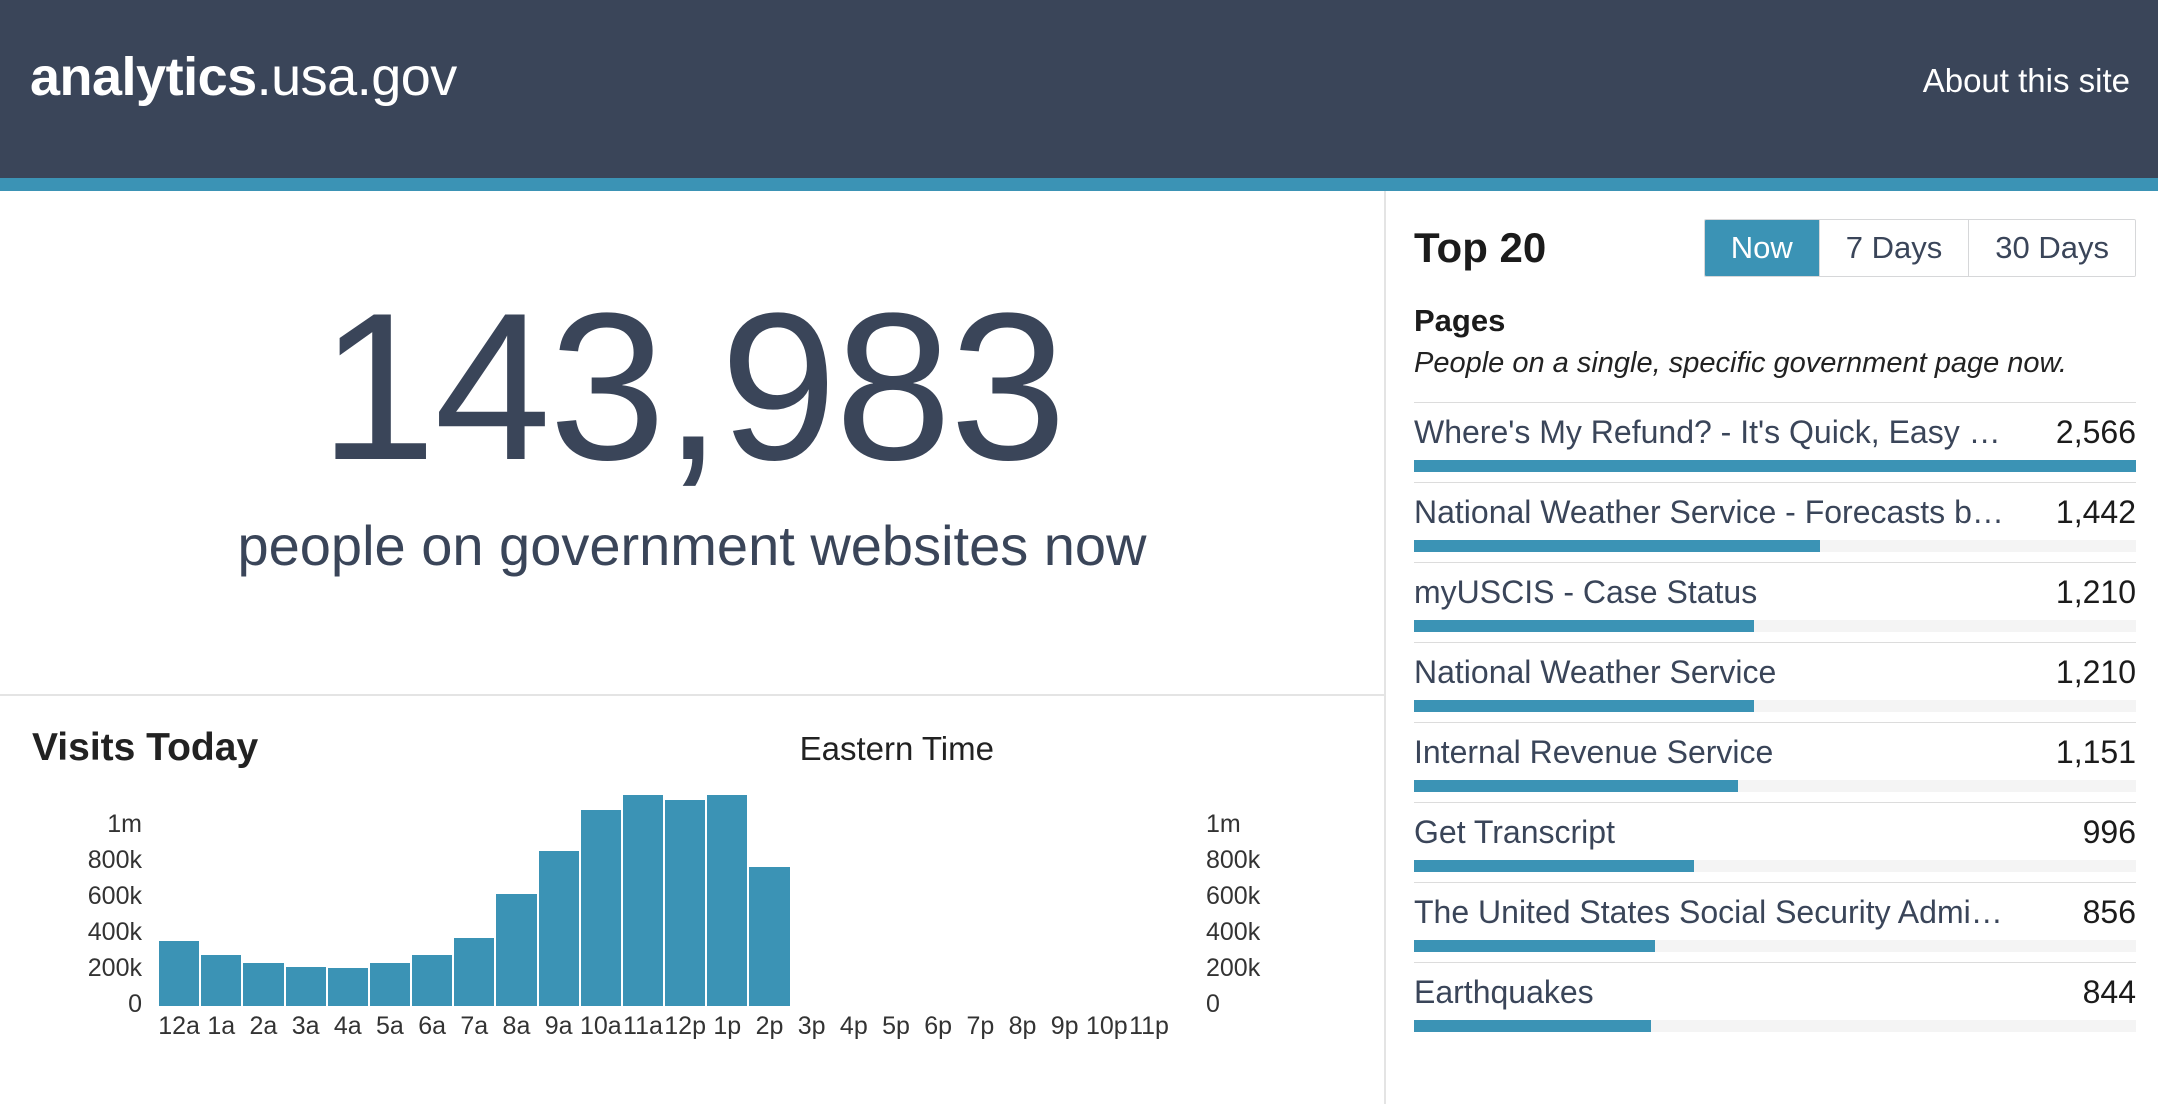  What do you see at coordinates (2052, 248) in the screenshot?
I see `time-range-tab-30-days: 30 Days` at bounding box center [2052, 248].